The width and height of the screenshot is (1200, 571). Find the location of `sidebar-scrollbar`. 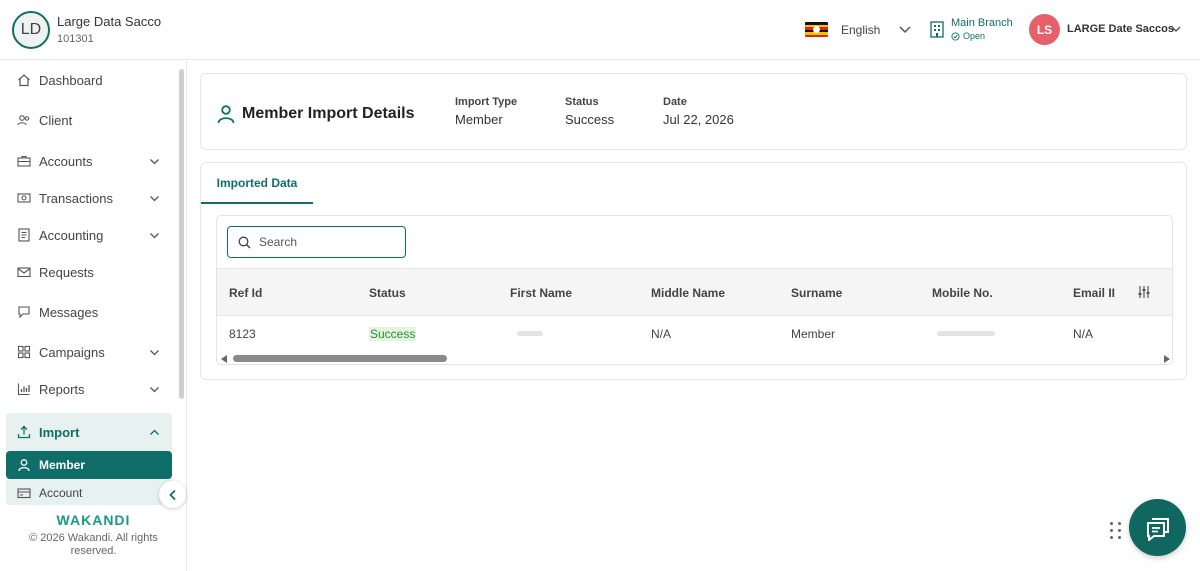

sidebar-scrollbar is located at coordinates (181, 234).